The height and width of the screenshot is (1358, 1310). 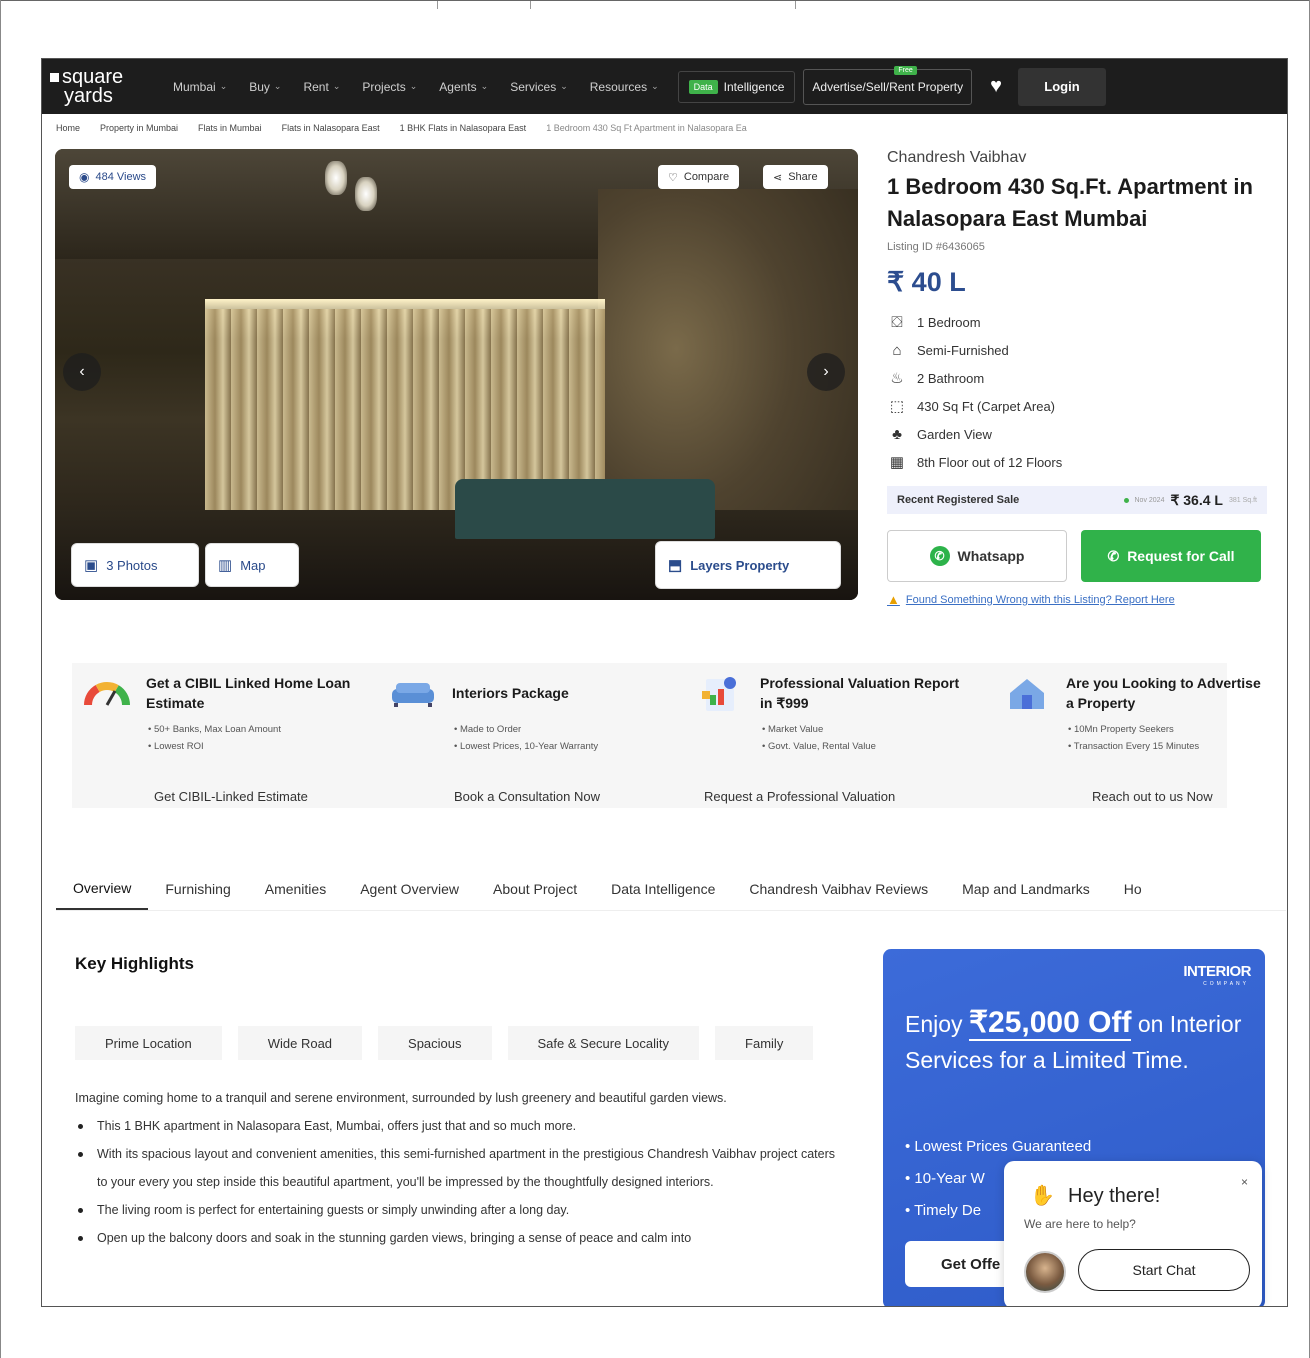 What do you see at coordinates (535, 889) in the screenshot?
I see `tab-about-project: About Project` at bounding box center [535, 889].